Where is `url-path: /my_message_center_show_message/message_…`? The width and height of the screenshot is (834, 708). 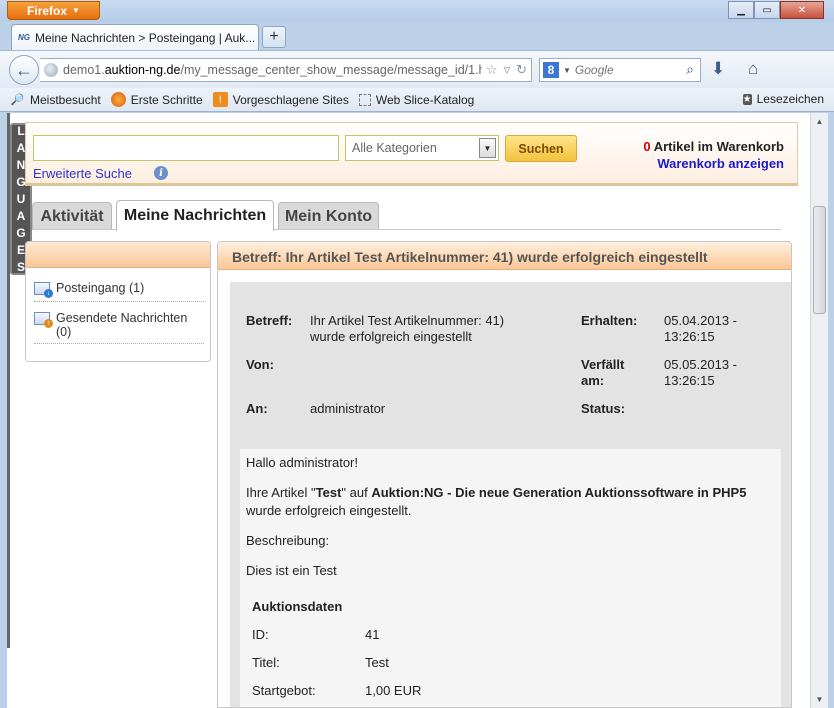 url-path: /my_message_center_show_message/message_… is located at coordinates (337, 70).